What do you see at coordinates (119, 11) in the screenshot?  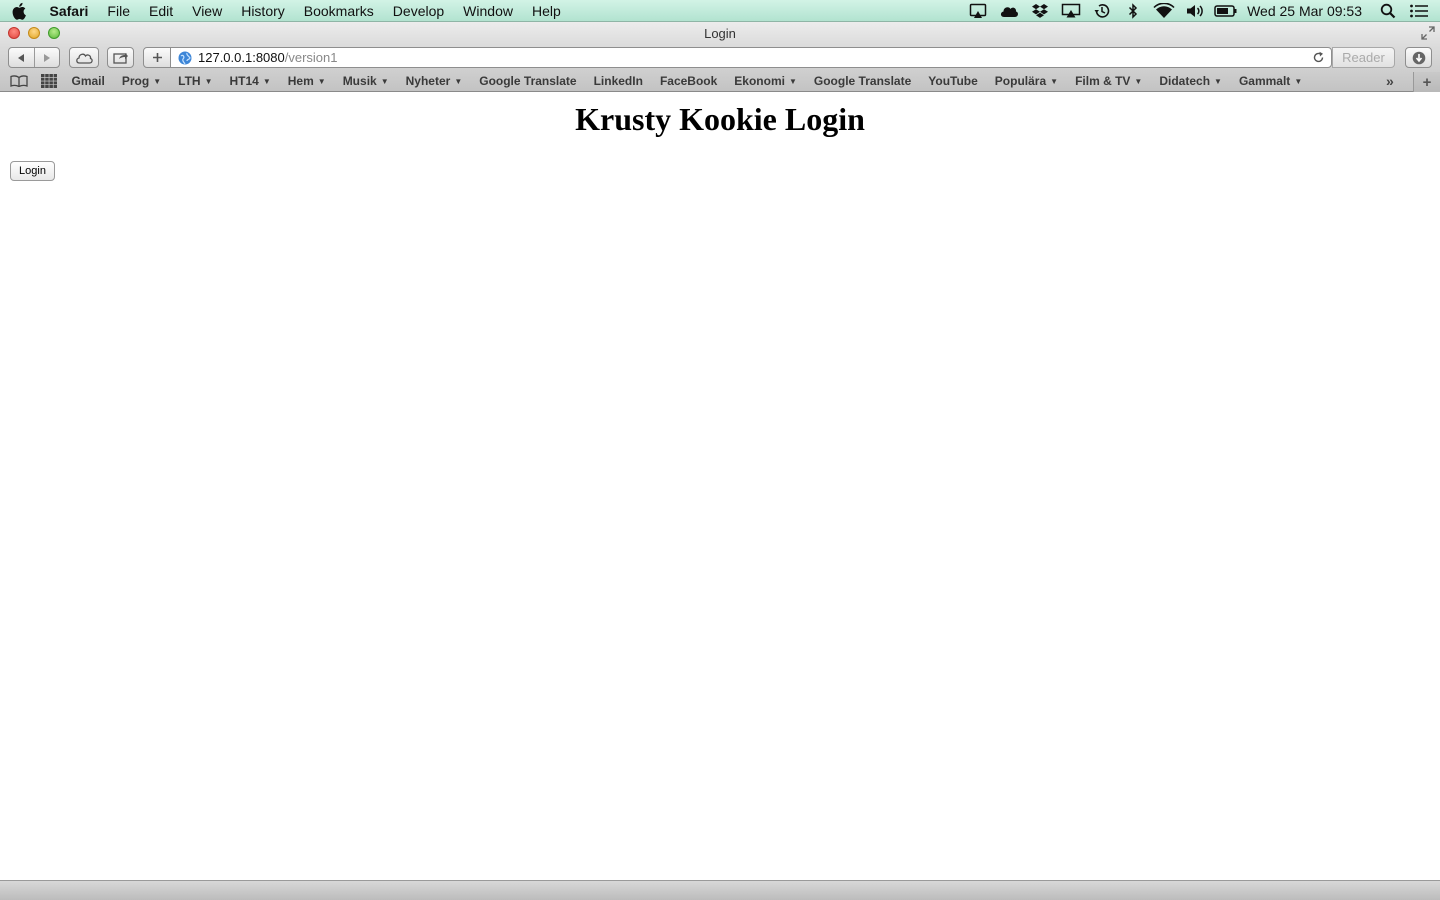 I see `menu-file: File` at bounding box center [119, 11].